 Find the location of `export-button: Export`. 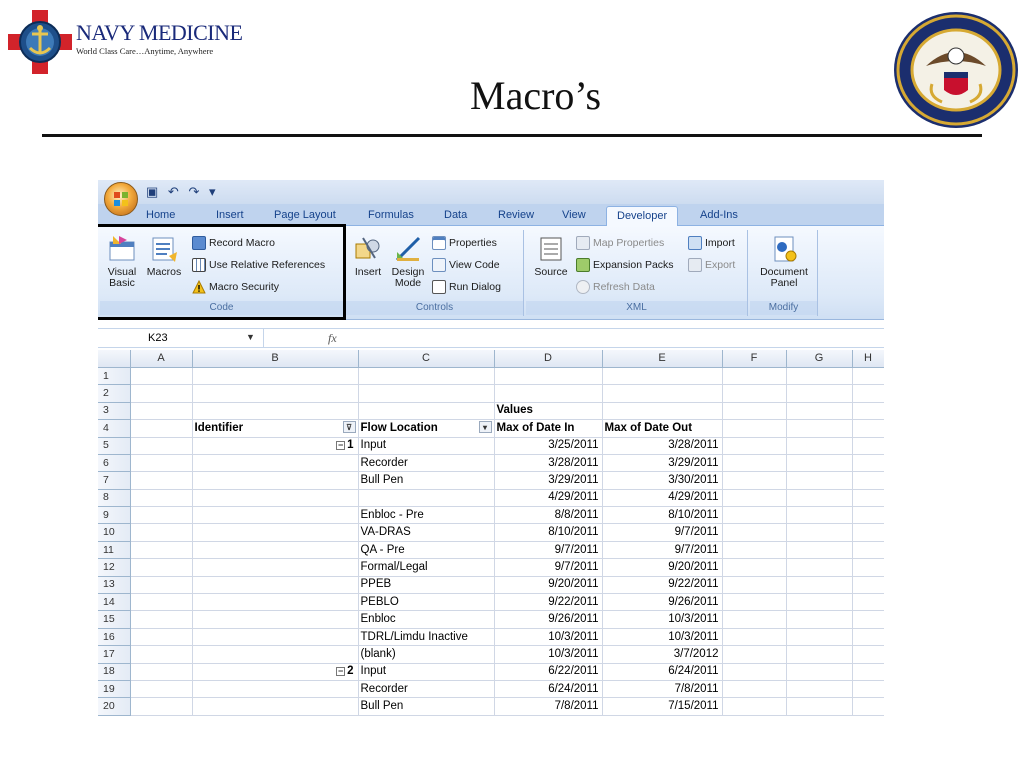

export-button: Export is located at coordinates (711, 265).